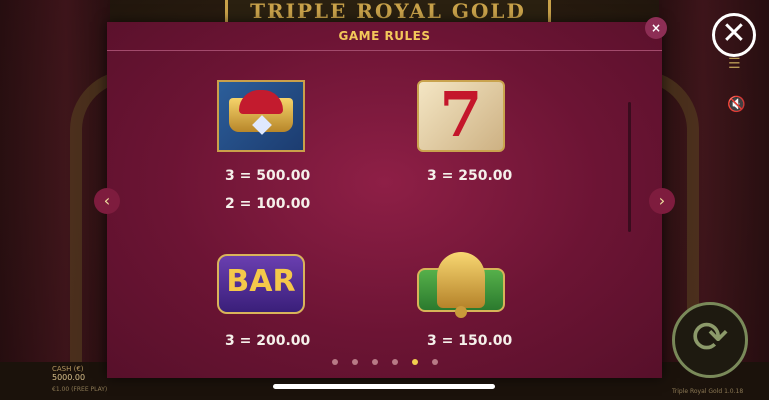  Describe the element at coordinates (261, 102) in the screenshot. I see `crown-velvet` at that location.